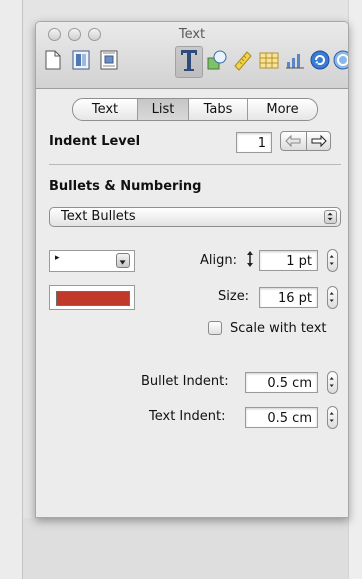 The image size is (362, 579). What do you see at coordinates (254, 142) in the screenshot?
I see `indent-level-field: 1` at bounding box center [254, 142].